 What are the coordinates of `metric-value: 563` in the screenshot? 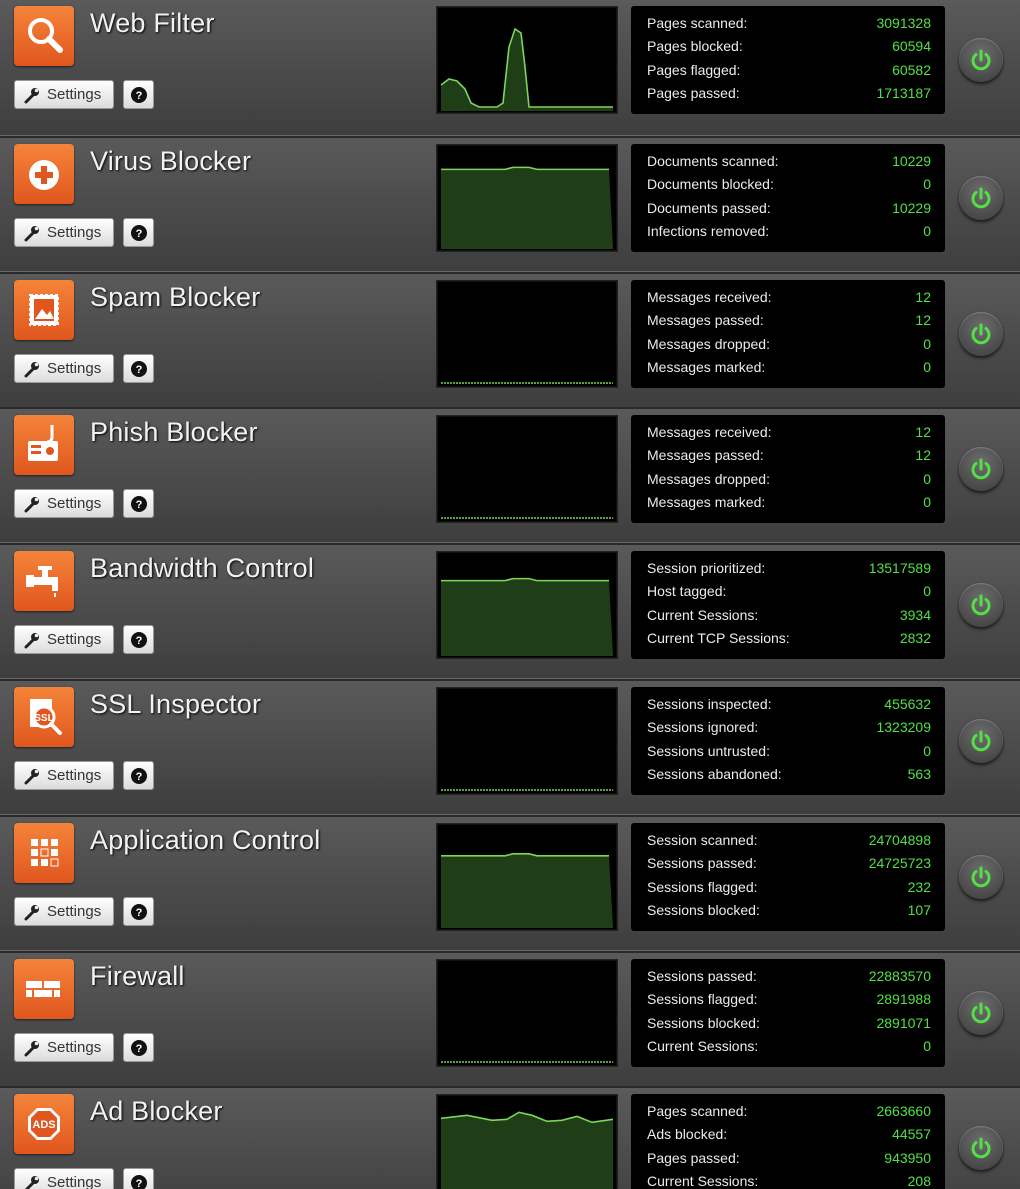 It's located at (919, 773).